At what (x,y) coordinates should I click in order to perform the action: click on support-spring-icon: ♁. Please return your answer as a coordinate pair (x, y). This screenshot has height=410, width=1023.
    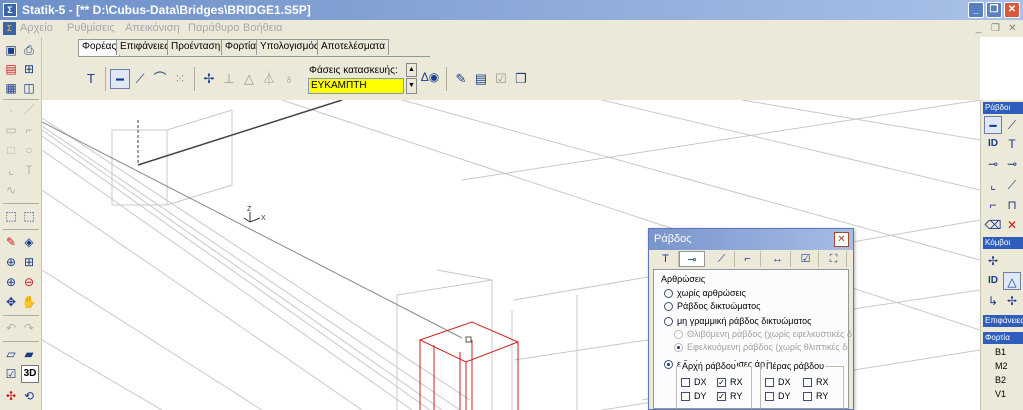
    Looking at the image, I should click on (289, 79).